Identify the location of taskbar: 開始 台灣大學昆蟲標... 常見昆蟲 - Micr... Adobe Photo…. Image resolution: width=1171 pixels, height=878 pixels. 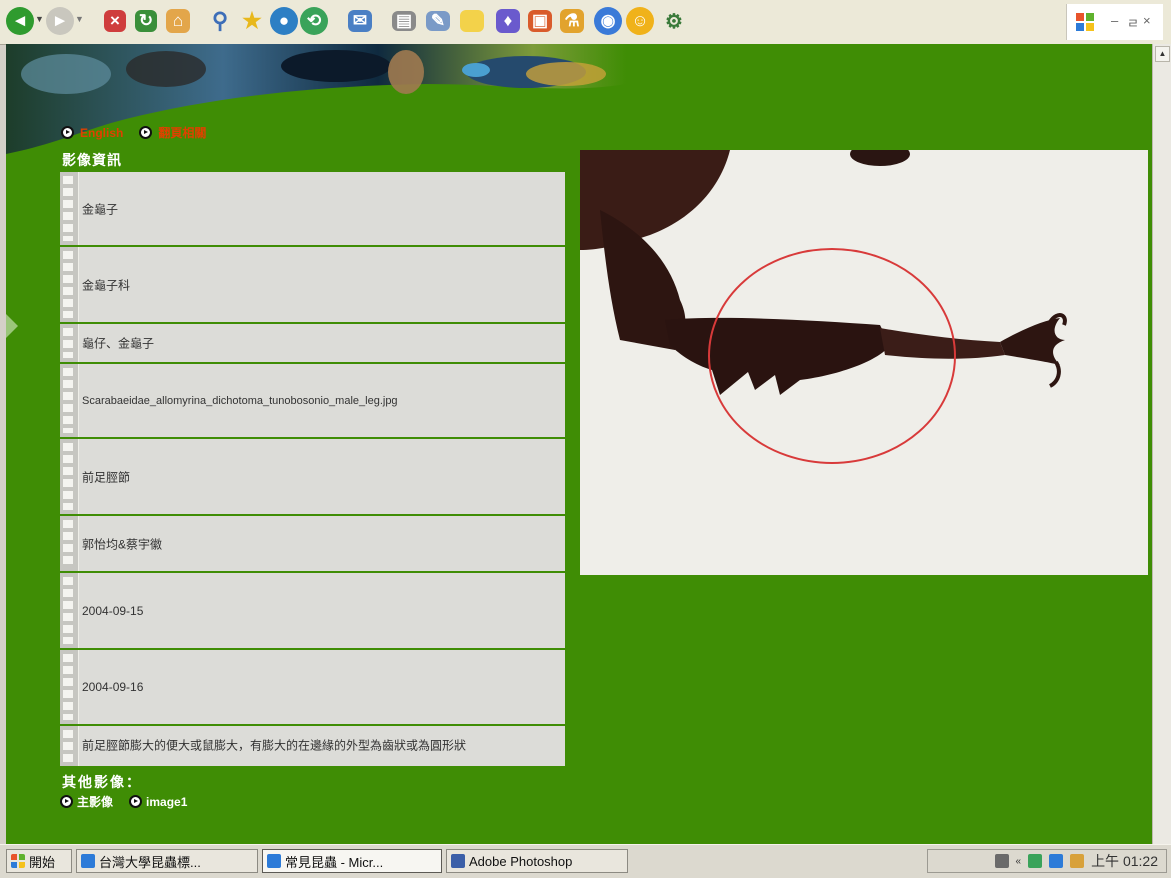
(585, 861).